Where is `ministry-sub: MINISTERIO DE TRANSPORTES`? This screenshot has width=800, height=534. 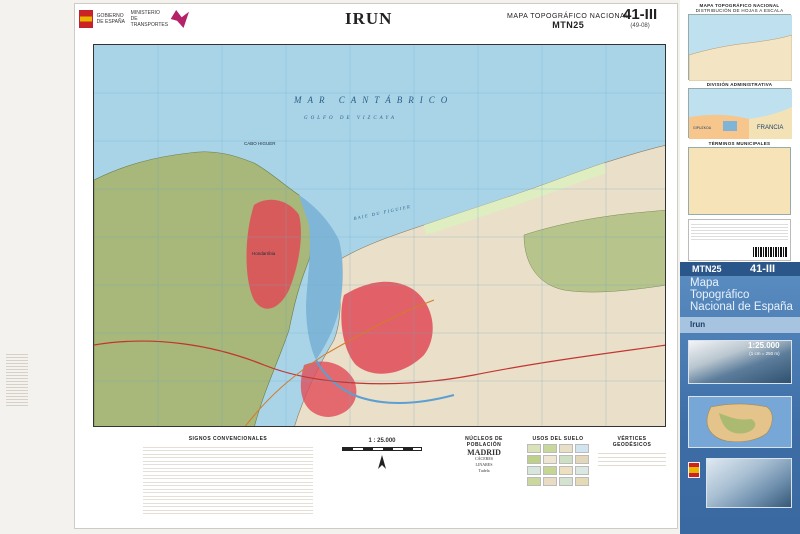
ministry-sub: MINISTERIO DE TRANSPORTES is located at coordinates (149, 19).